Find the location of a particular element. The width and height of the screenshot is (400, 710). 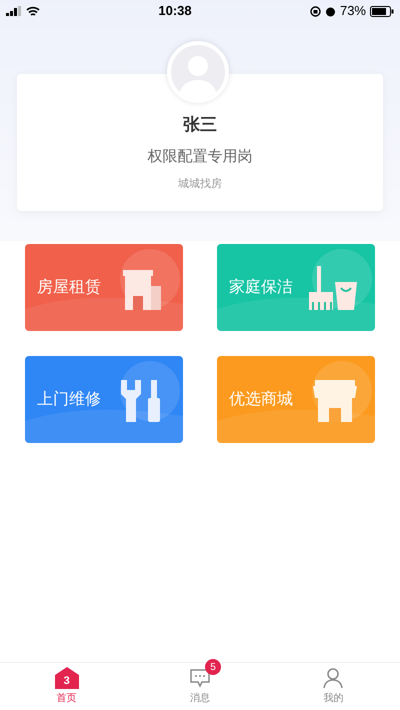

service-label: 优选商城 is located at coordinates (261, 400).